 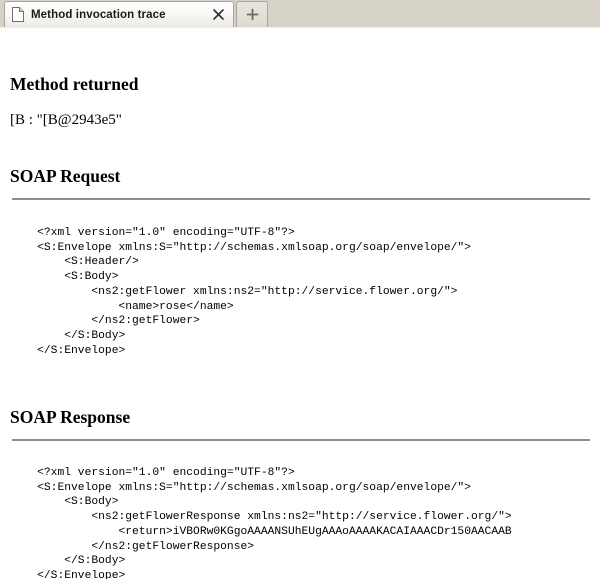 I want to click on divider-response, so click(x=301, y=440).